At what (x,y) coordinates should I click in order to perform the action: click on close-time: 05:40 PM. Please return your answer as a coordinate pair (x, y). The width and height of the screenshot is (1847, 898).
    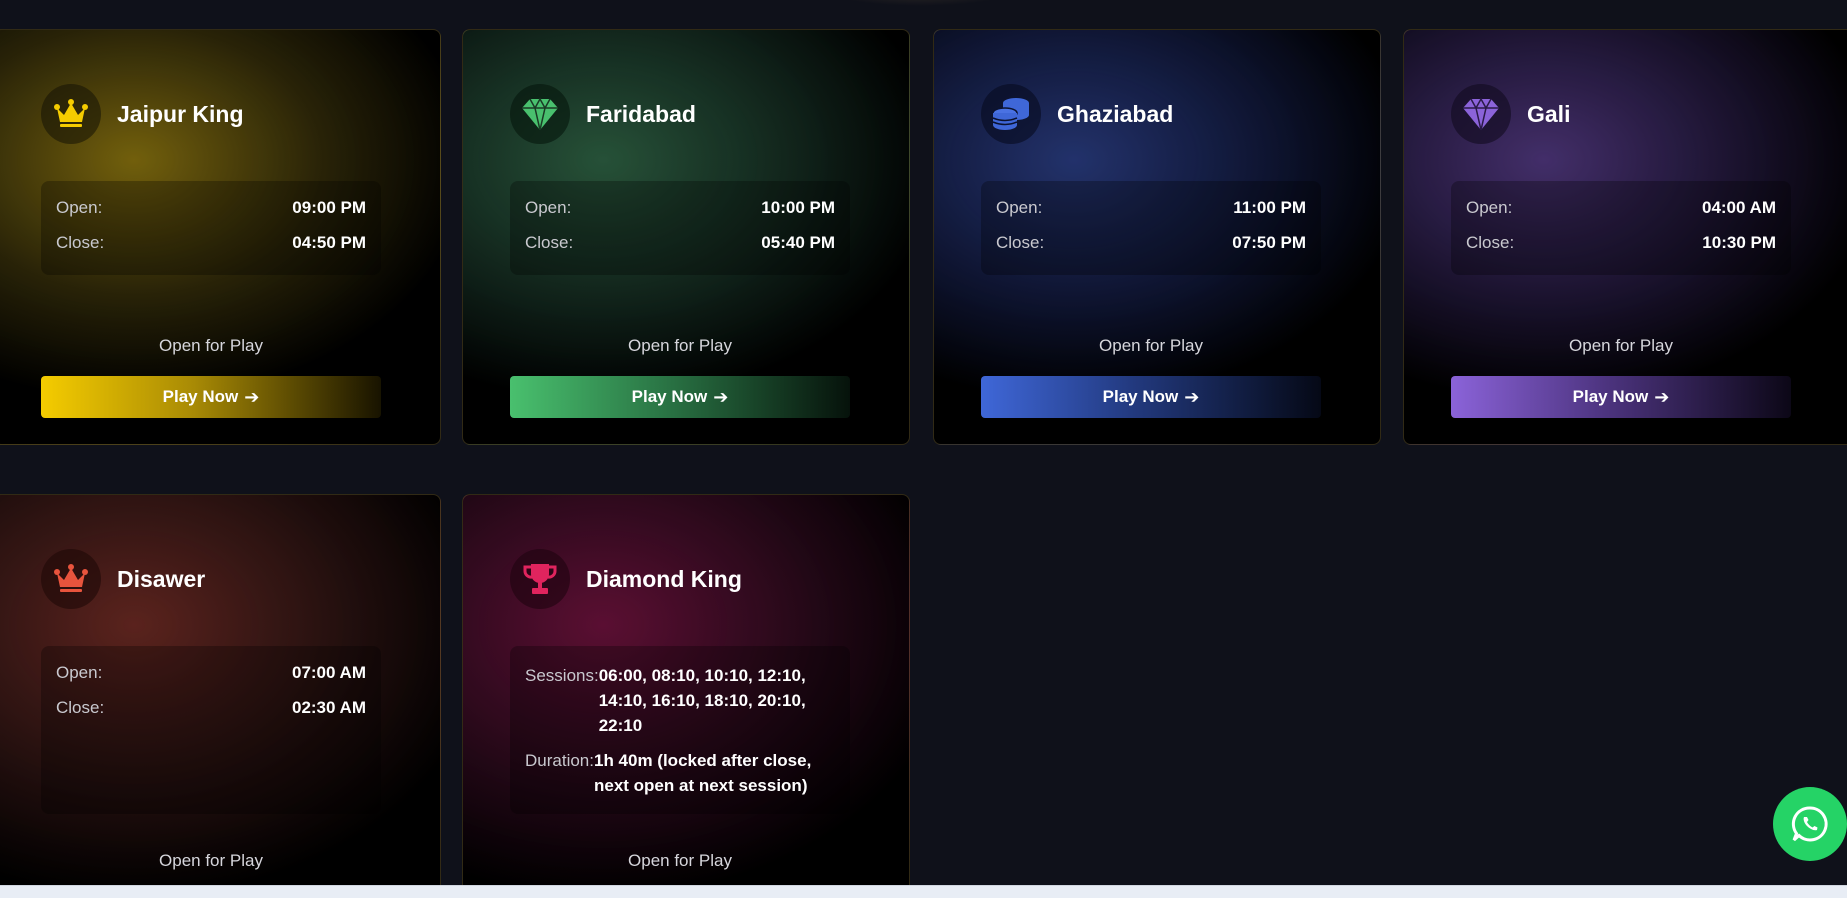
    Looking at the image, I should click on (798, 242).